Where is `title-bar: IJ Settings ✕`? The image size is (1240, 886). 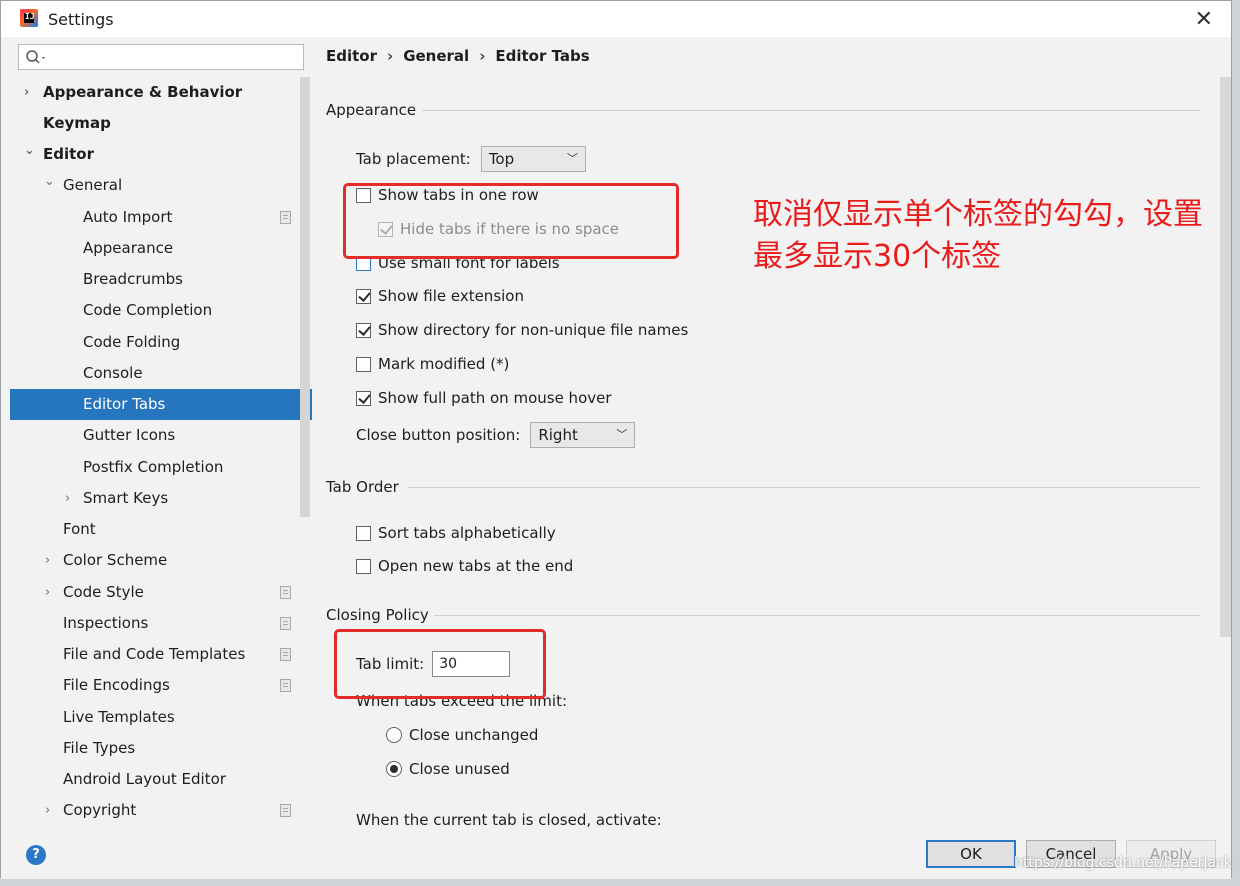 title-bar: IJ Settings ✕ is located at coordinates (616, 19).